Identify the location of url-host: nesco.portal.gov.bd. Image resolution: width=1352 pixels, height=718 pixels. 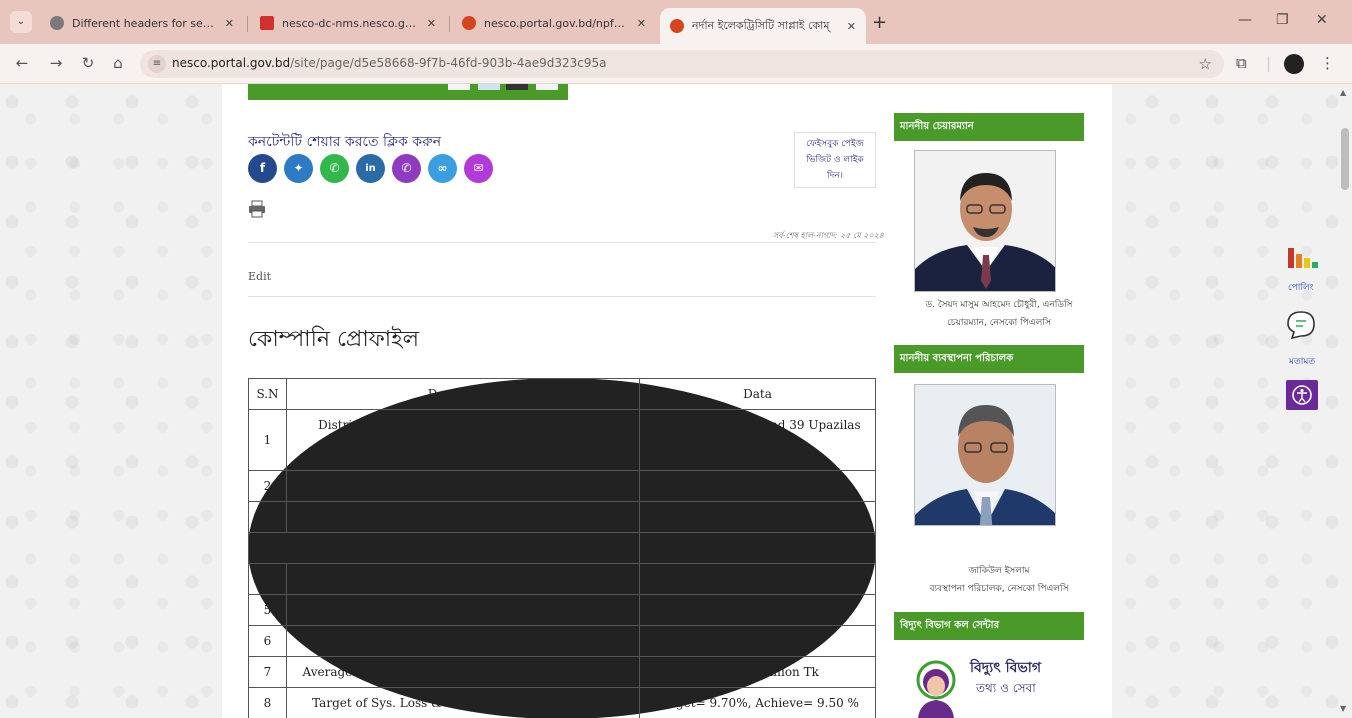
(231, 63).